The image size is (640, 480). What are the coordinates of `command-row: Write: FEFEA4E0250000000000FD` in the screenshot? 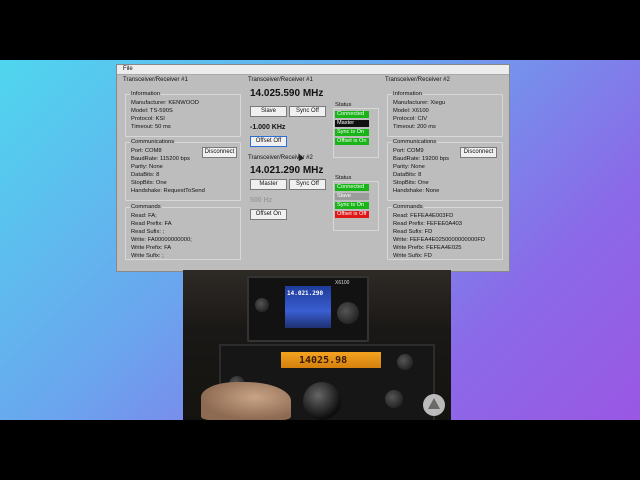 It's located at (439, 240).